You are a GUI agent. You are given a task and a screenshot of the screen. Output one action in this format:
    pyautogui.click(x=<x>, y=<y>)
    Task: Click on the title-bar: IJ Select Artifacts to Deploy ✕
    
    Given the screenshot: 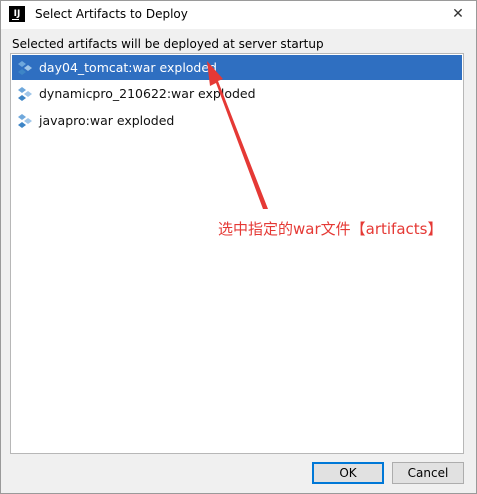 What is the action you would take?
    pyautogui.click(x=238, y=15)
    